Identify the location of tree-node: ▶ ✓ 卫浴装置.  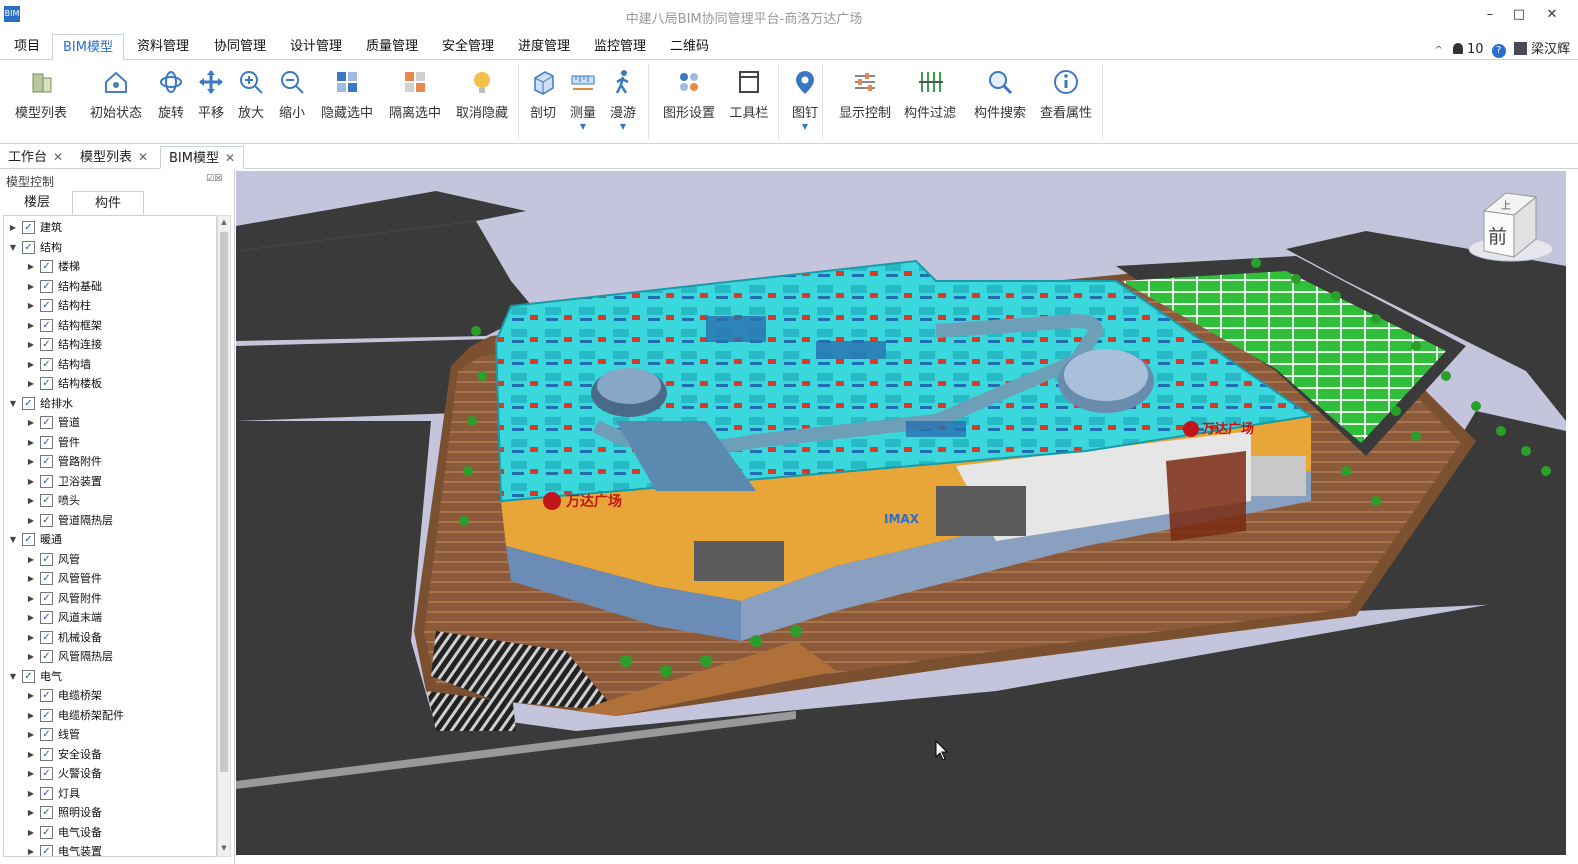
(110, 481).